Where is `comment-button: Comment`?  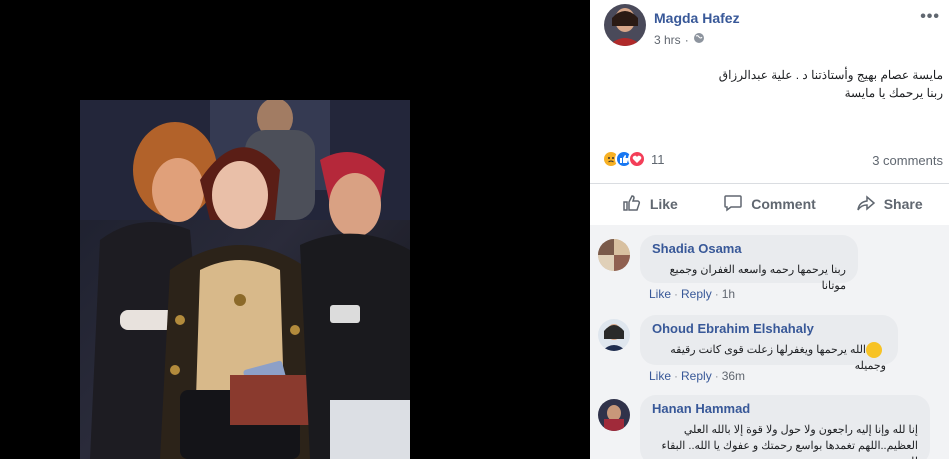
comment-button: Comment is located at coordinates (770, 204).